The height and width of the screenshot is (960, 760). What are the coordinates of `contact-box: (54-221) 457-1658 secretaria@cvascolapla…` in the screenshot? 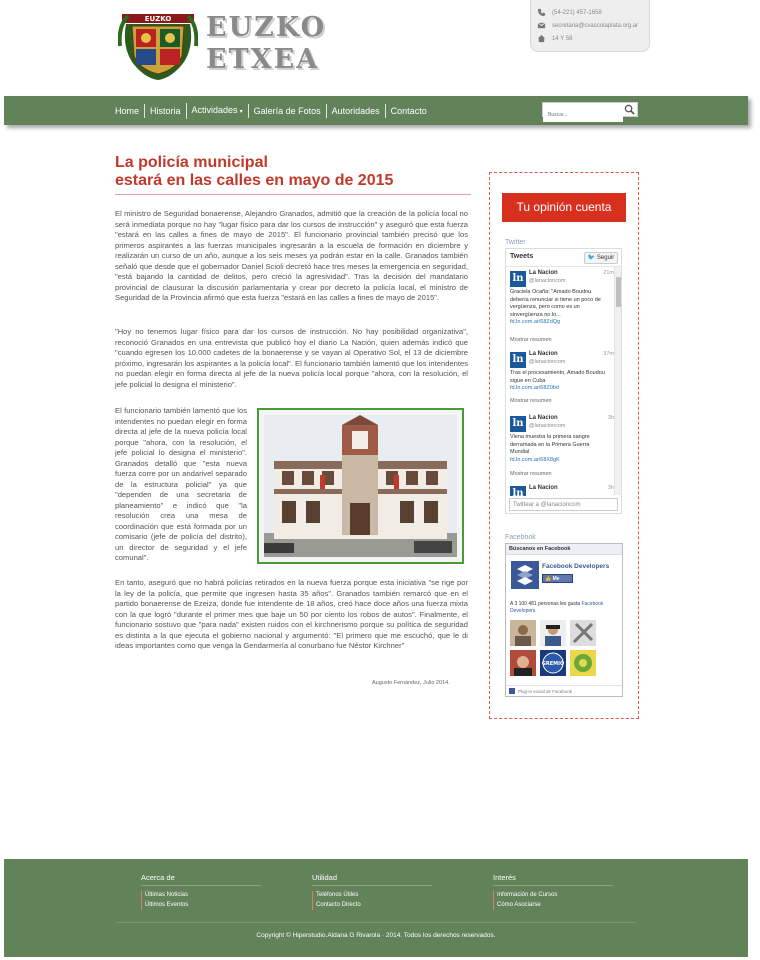 It's located at (590, 26).